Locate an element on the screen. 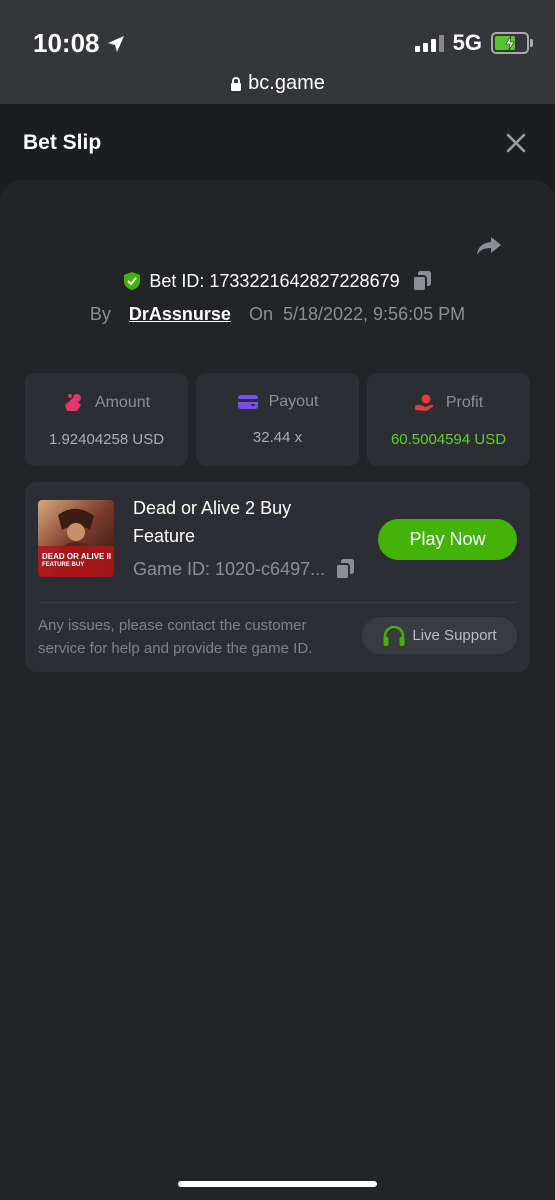  profit-icon is located at coordinates (424, 402).